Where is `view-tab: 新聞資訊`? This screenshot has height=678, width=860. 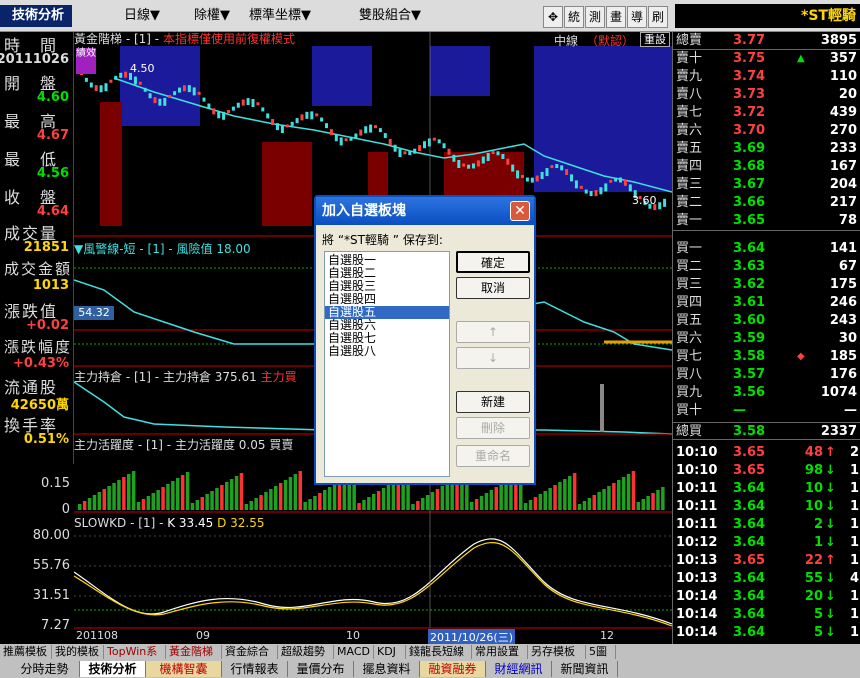 view-tab: 新聞資訊 is located at coordinates (585, 669).